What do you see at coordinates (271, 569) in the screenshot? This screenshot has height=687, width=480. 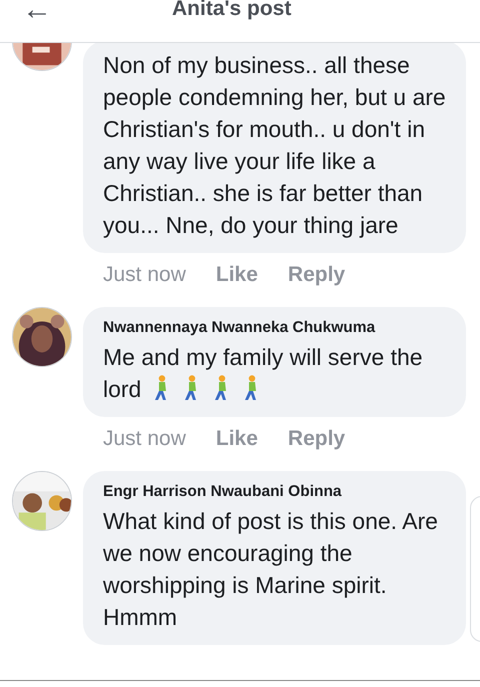 I see `comment-text: What kind of post is this one. Are we now encouraging the worshipping is Marine spirit. Hmmm` at bounding box center [271, 569].